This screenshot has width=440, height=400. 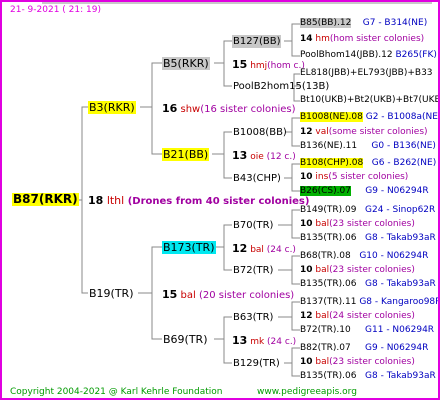 I want to click on colony-ref: Bt10(UKB)+Bt2(UKB)+Bt7(UKB), so click(x=370, y=100).